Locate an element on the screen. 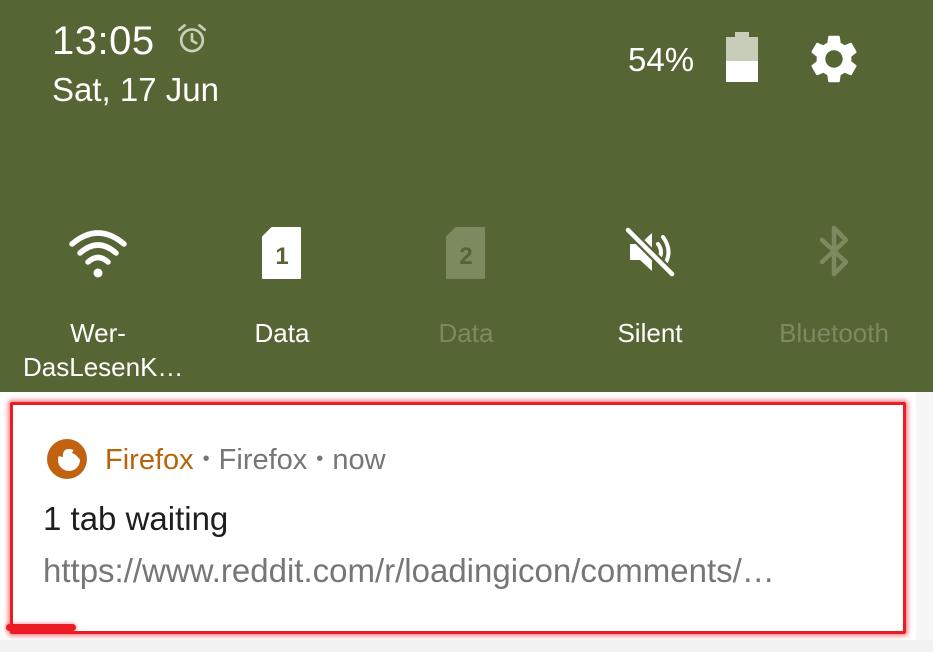 The width and height of the screenshot is (933, 652). tile-data-sim1: 1 Data is located at coordinates (282, 297).